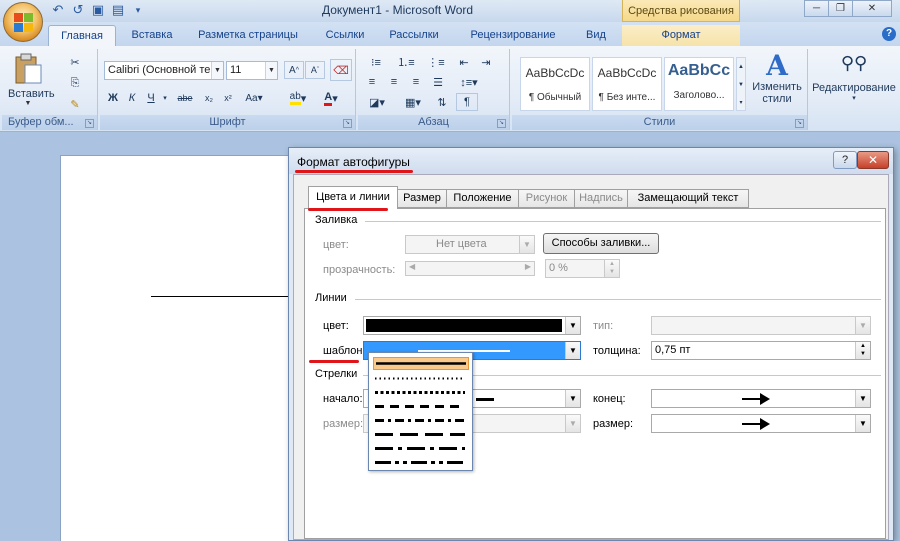 The image size is (900, 541). Describe the element at coordinates (248, 35) in the screenshot. I see `tab-page-layout: Разметка страницы` at that location.